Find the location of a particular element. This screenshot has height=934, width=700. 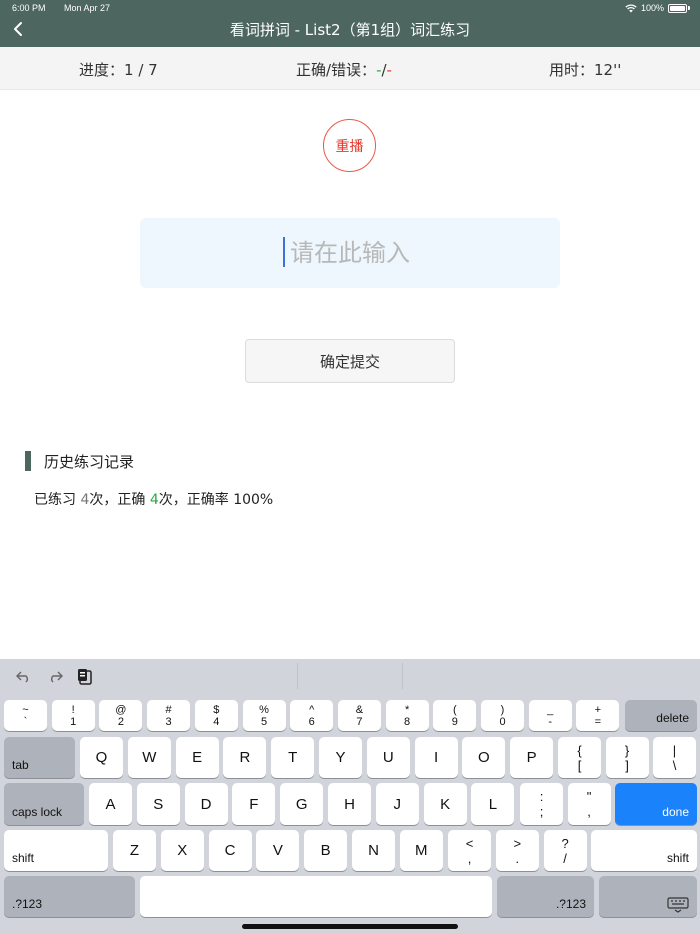

key-x: X is located at coordinates (182, 850).